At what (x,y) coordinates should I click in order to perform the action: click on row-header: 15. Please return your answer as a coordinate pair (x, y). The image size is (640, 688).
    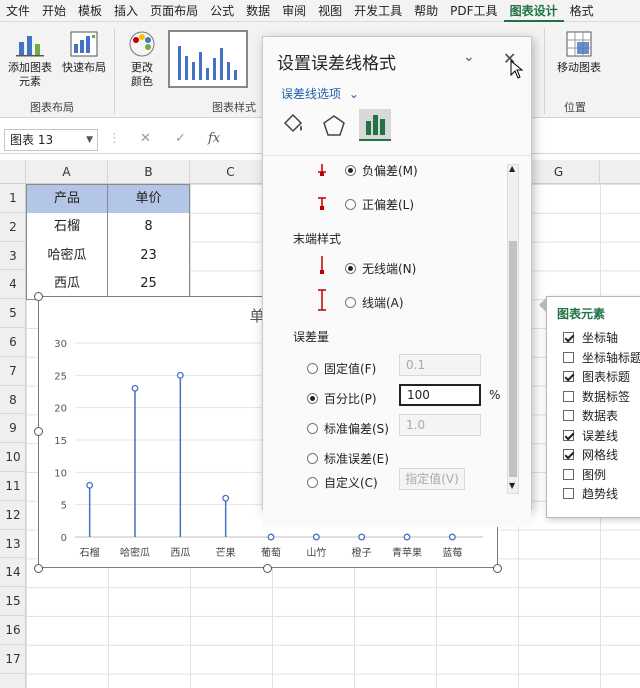
    Looking at the image, I should click on (13, 601).